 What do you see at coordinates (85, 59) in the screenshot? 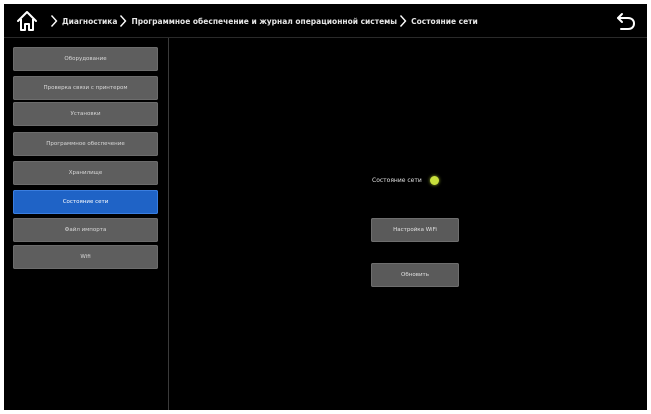
I see `sidebar-item-hardware: Оборудование` at bounding box center [85, 59].